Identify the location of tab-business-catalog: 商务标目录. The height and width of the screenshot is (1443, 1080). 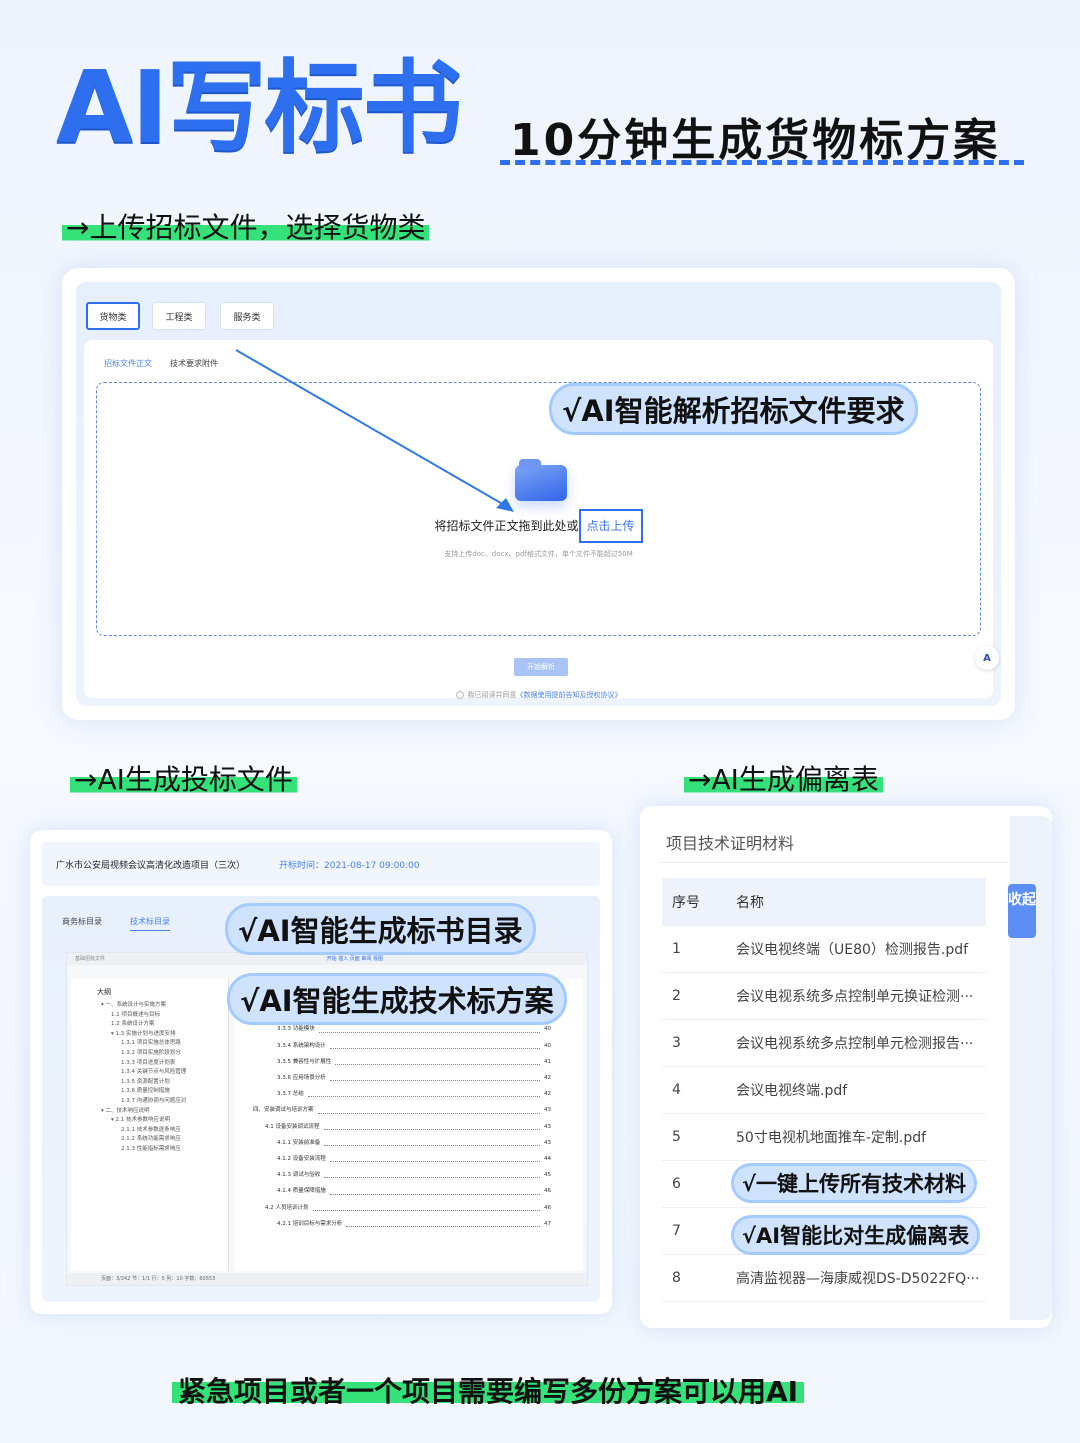
(82, 921).